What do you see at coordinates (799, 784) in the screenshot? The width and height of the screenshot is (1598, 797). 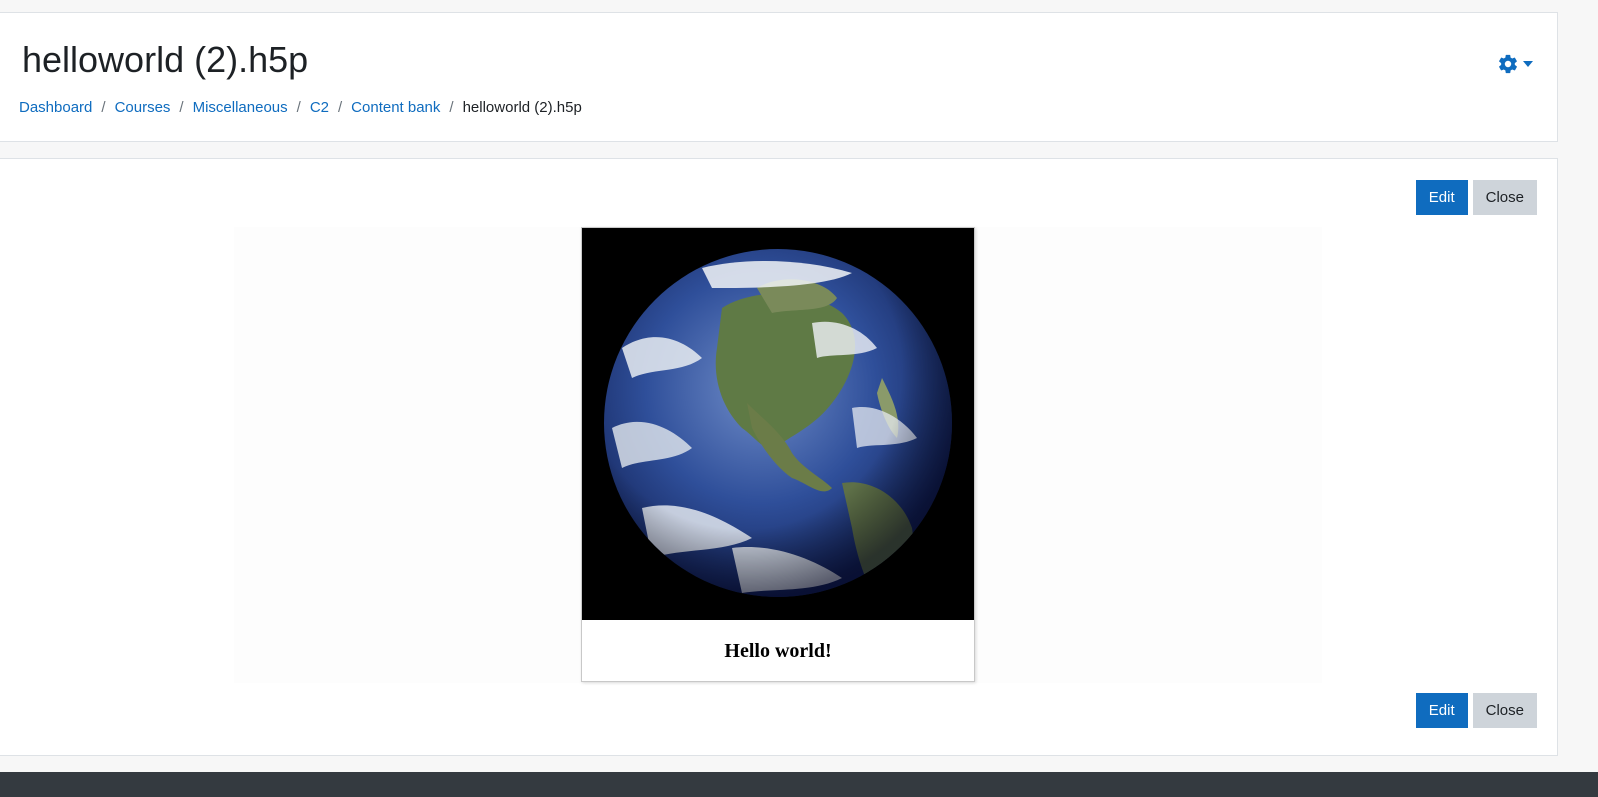 I see `page-footer` at bounding box center [799, 784].